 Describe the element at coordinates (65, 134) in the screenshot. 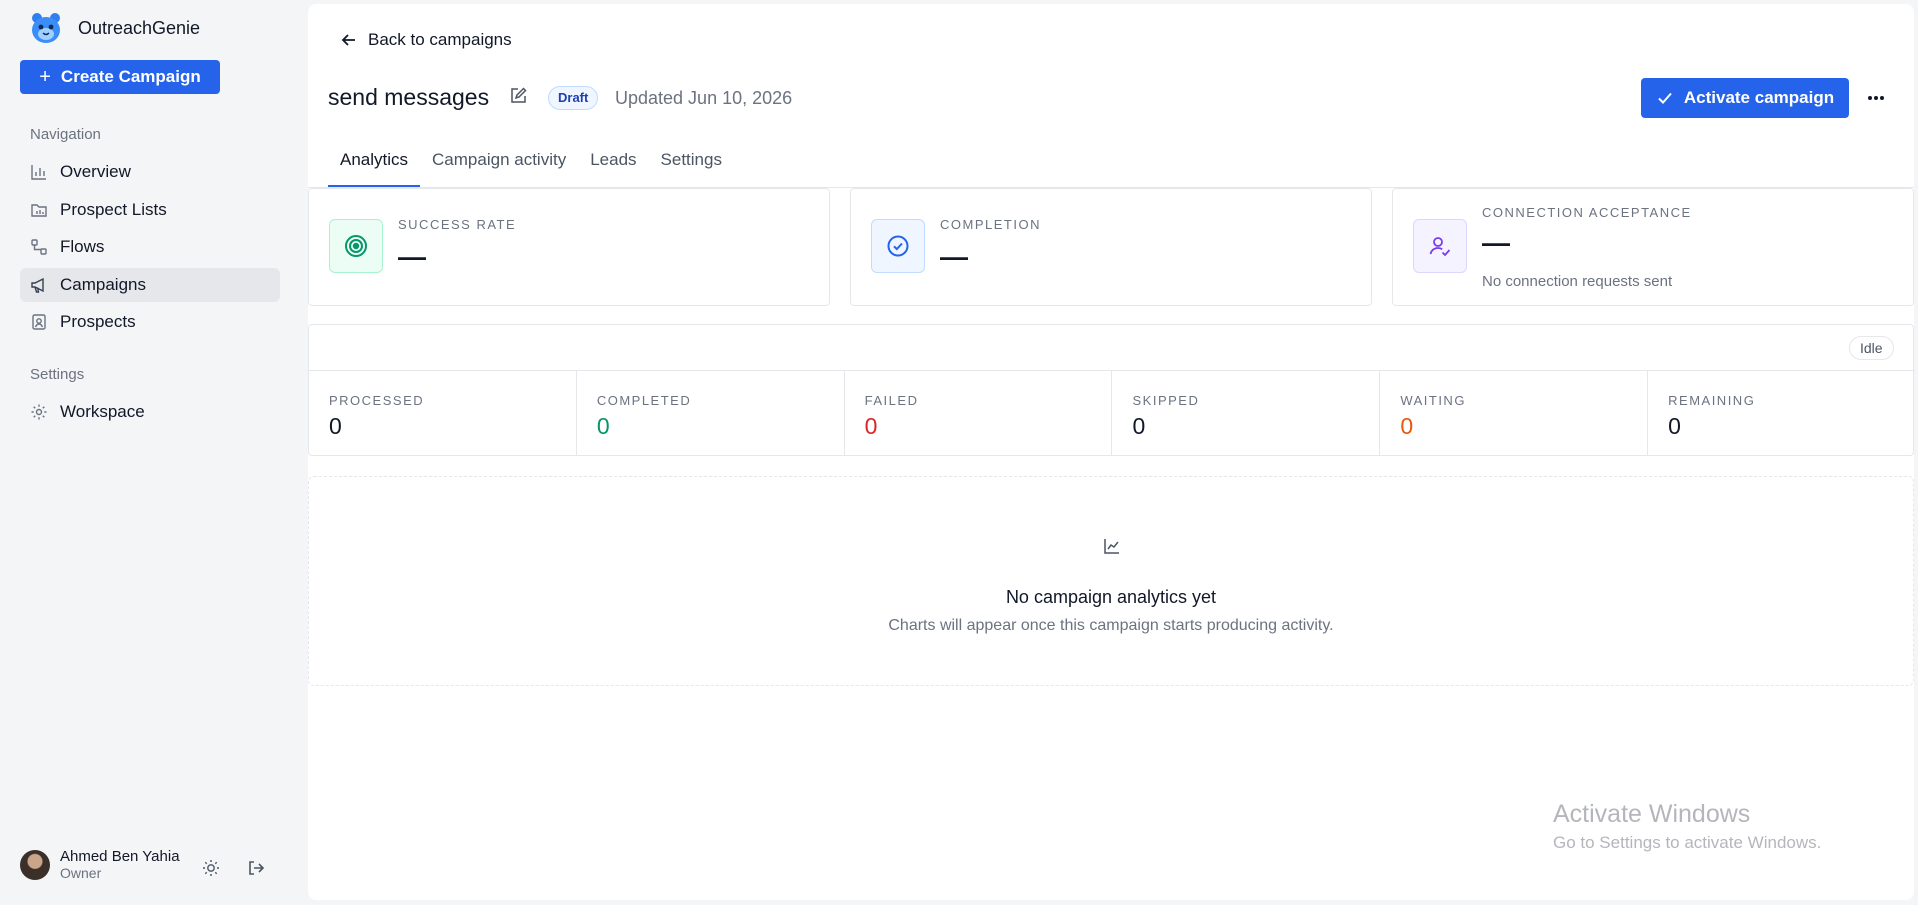

I see `navigation-section-label: Navigation` at that location.